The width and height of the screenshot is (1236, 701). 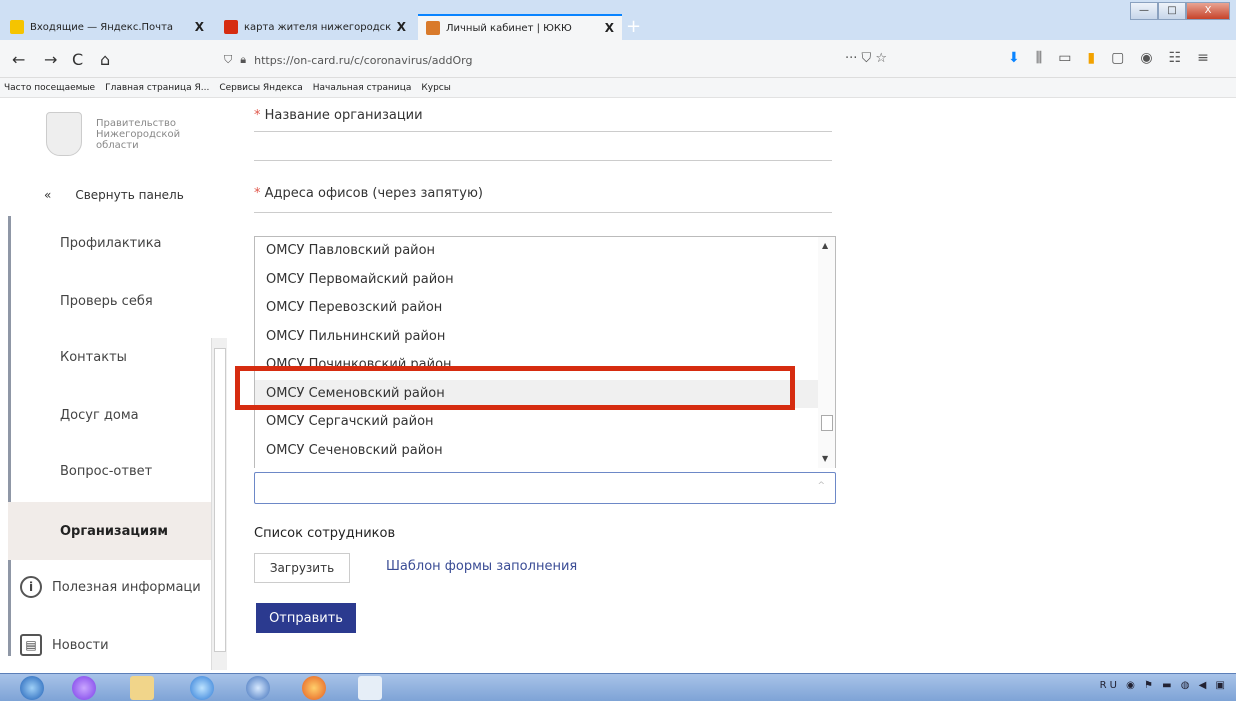 I want to click on sidebar-item-label: Полезная информаци, so click(x=126, y=587).